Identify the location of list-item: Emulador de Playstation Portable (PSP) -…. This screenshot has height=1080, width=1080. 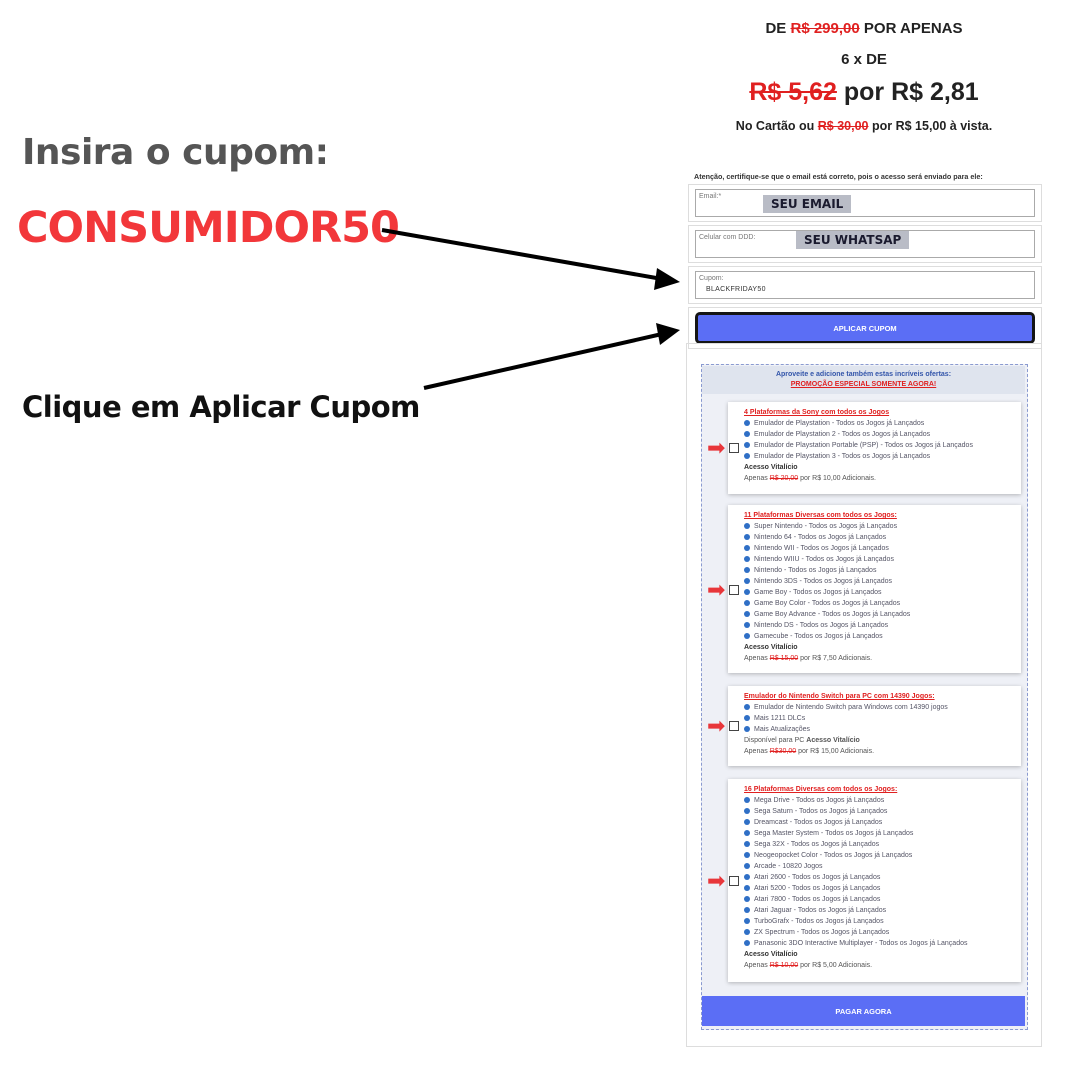
(878, 445).